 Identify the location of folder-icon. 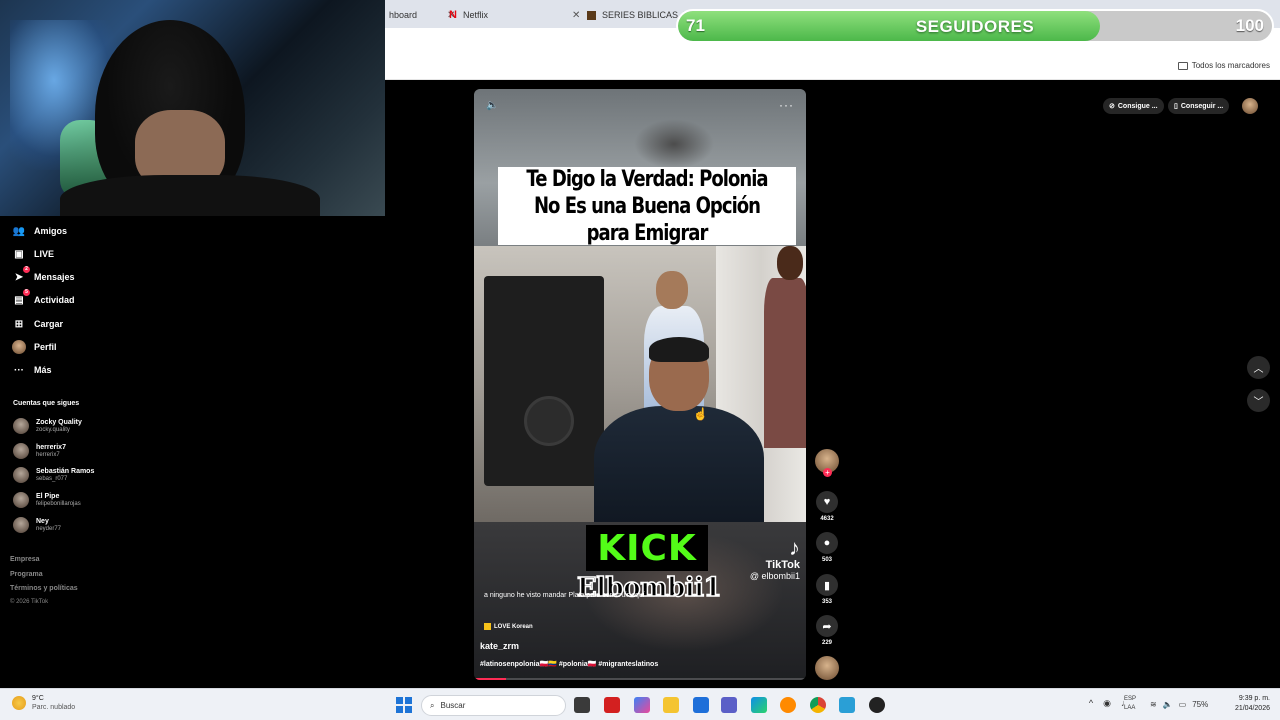
(1182, 65).